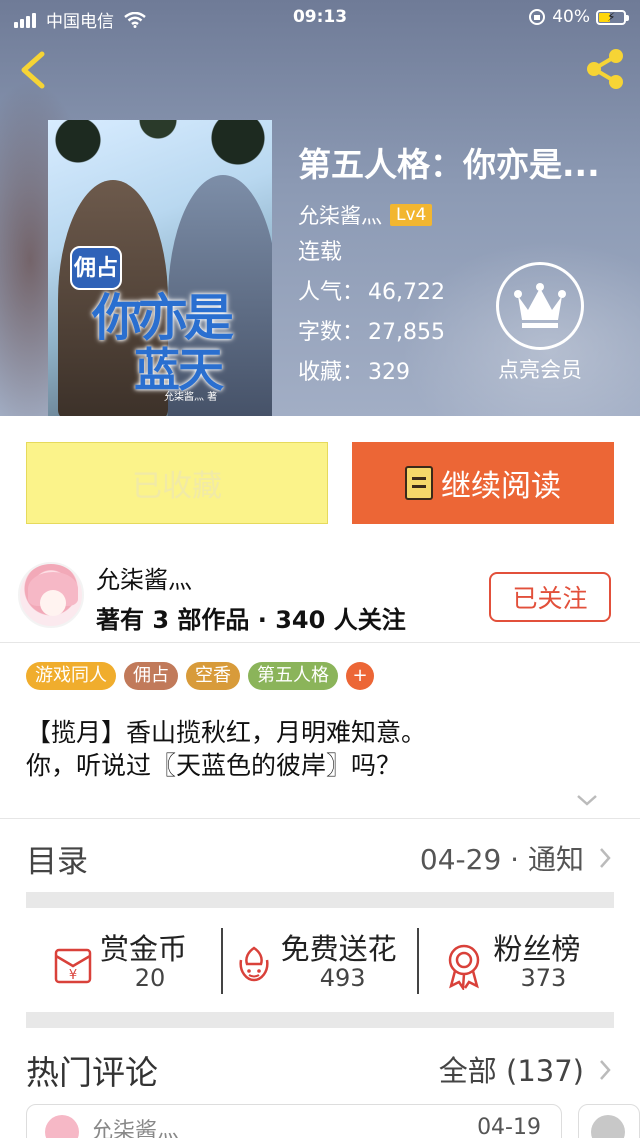 This screenshot has width=640, height=1138. I want to click on book-author-row: 允柒酱灬 Lv4, so click(469, 215).